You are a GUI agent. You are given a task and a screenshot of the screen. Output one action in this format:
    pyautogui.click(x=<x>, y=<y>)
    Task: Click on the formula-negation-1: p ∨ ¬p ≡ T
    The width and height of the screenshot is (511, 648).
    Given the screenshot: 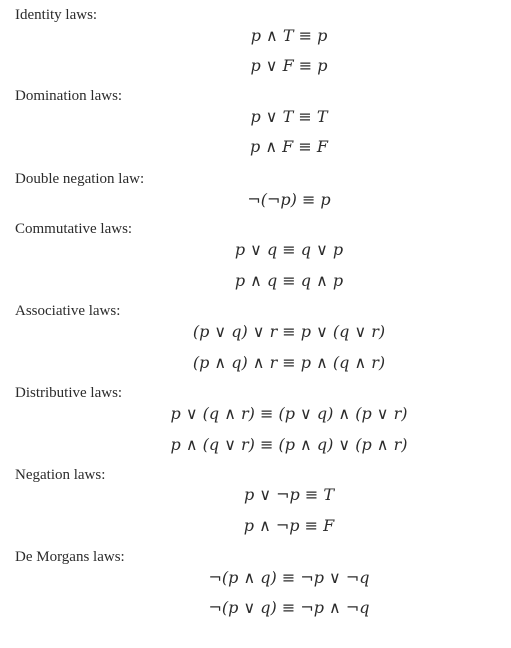 What is the action you would take?
    pyautogui.click(x=289, y=494)
    